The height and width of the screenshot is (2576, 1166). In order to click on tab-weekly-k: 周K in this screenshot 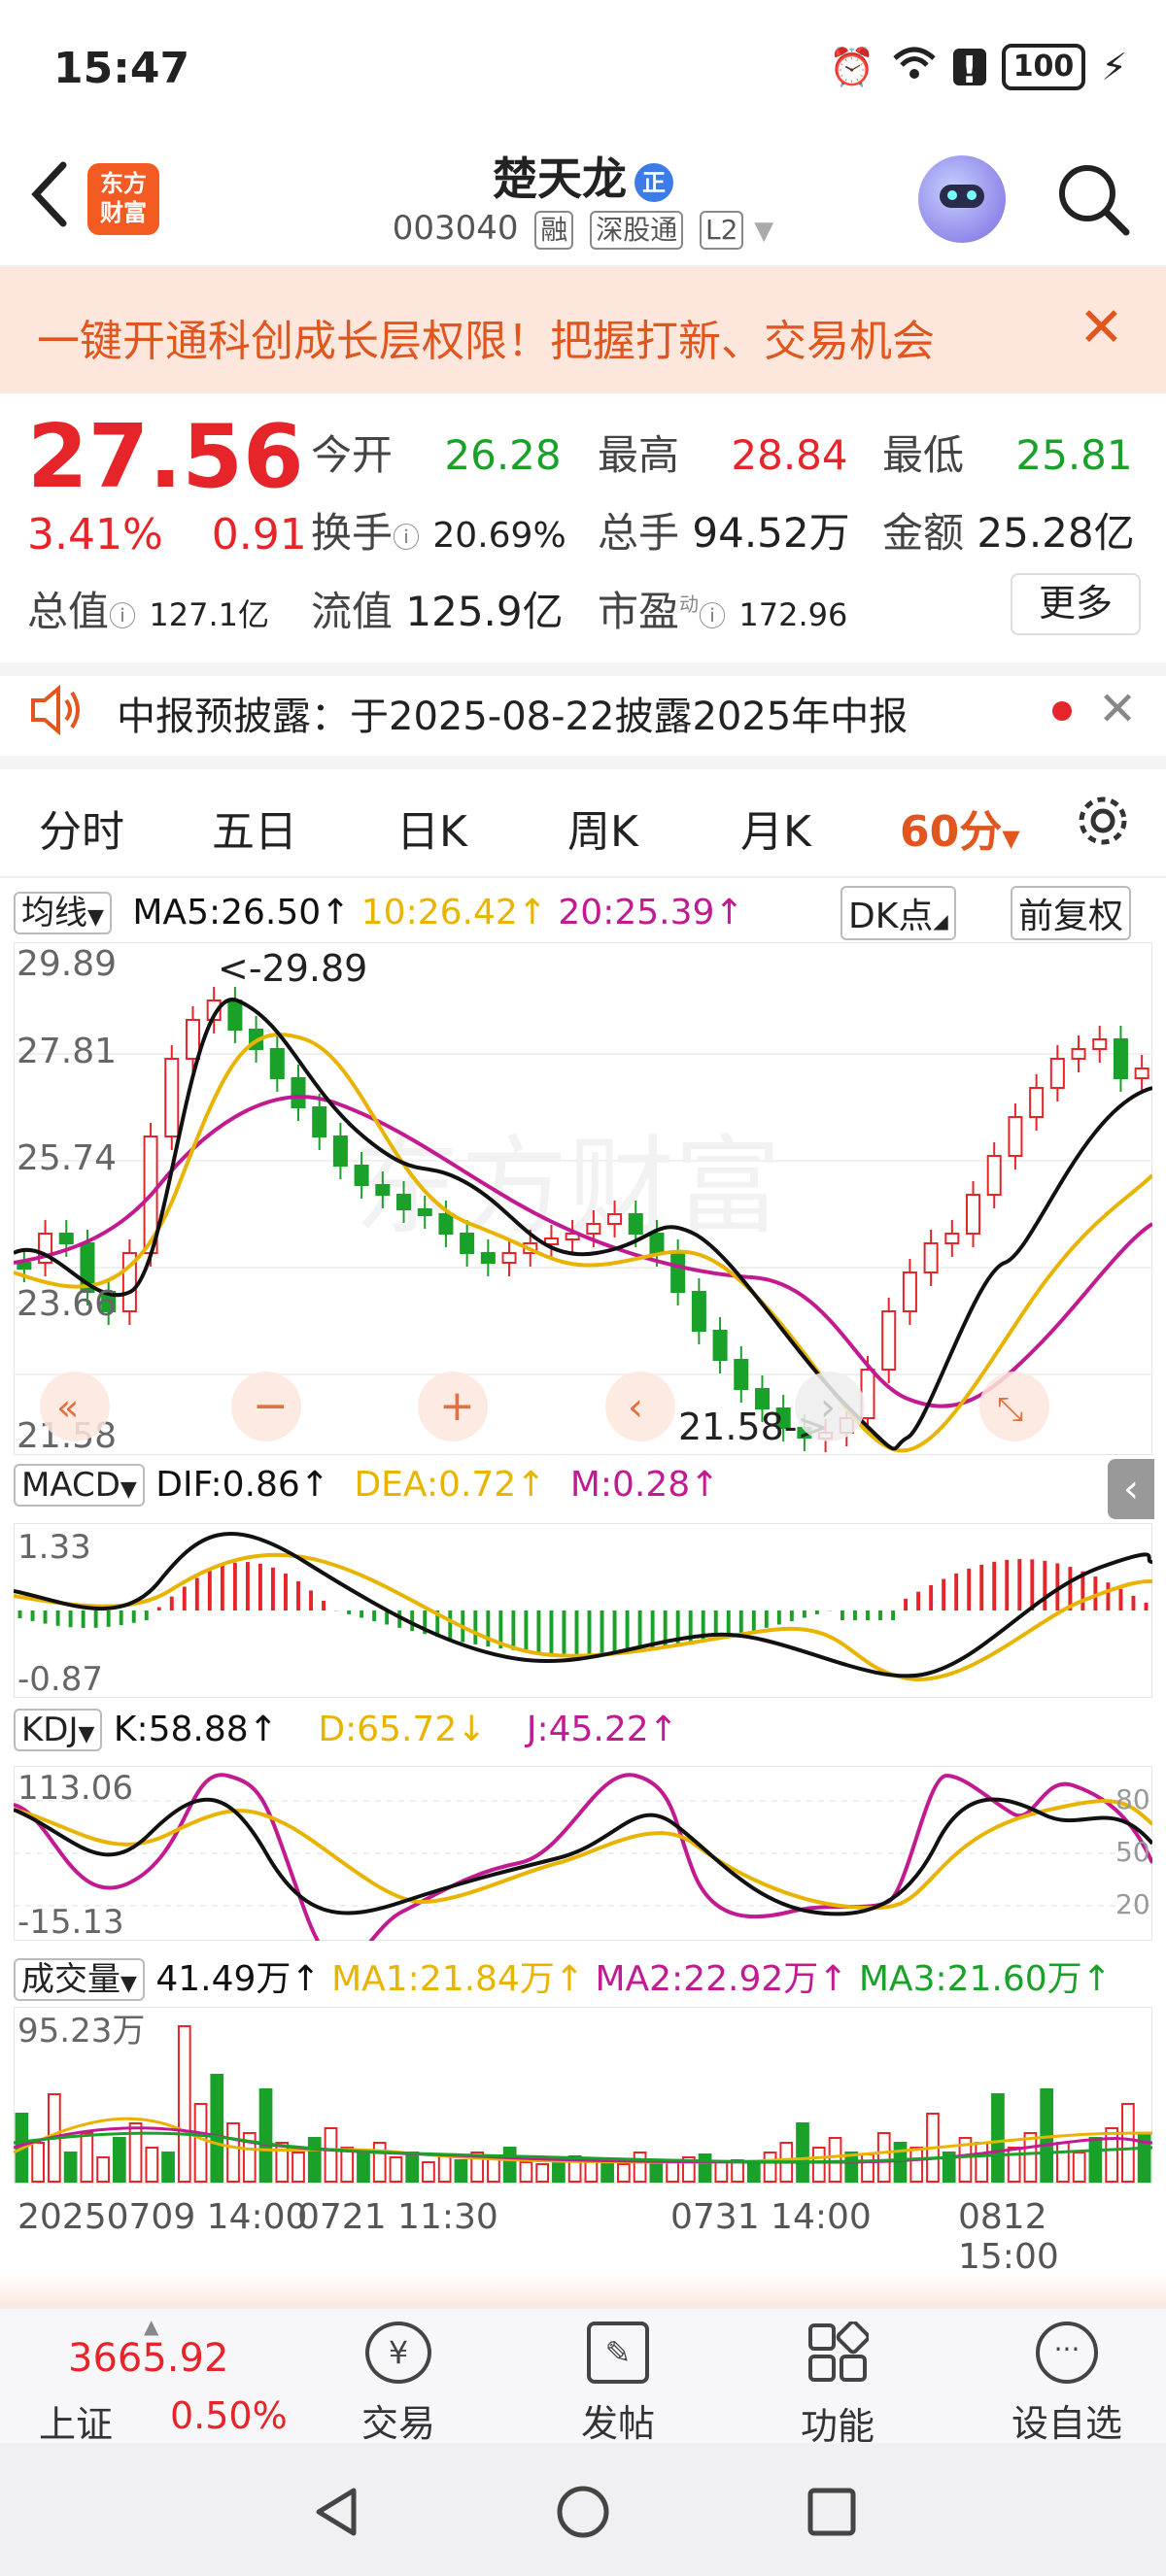, I will do `click(602, 828)`.